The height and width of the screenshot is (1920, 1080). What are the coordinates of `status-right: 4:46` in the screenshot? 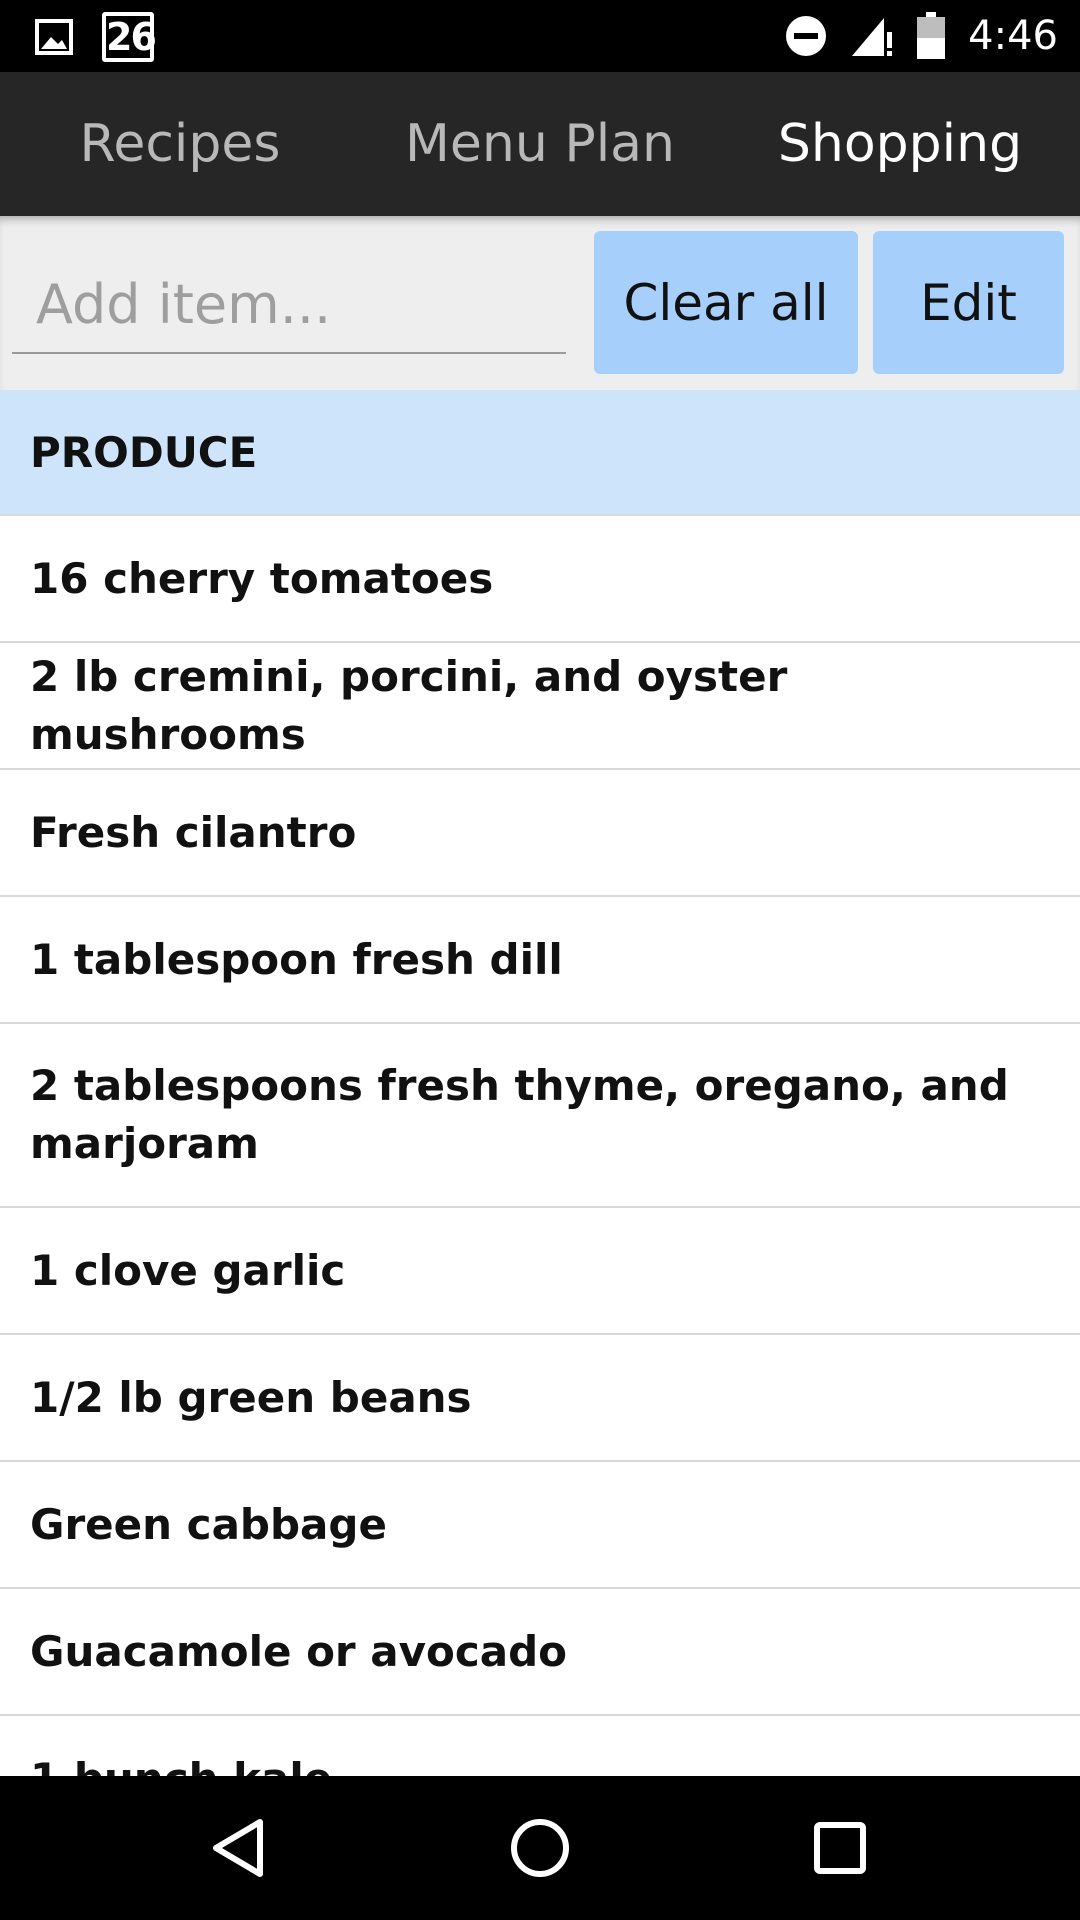 It's located at (921, 36).